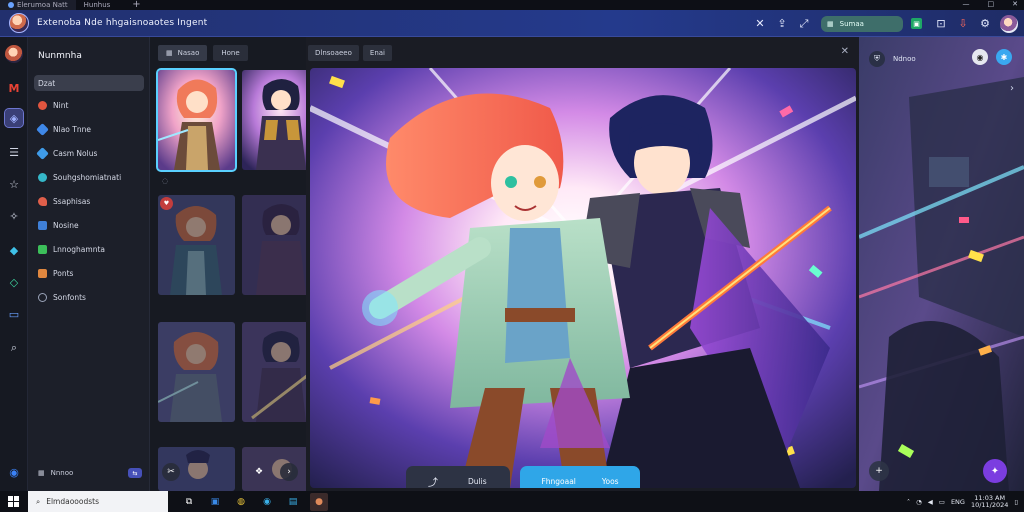 The image size is (1024, 512). What do you see at coordinates (89, 249) in the screenshot?
I see `sidebar-item-7: Lnnoghamnta` at bounding box center [89, 249].